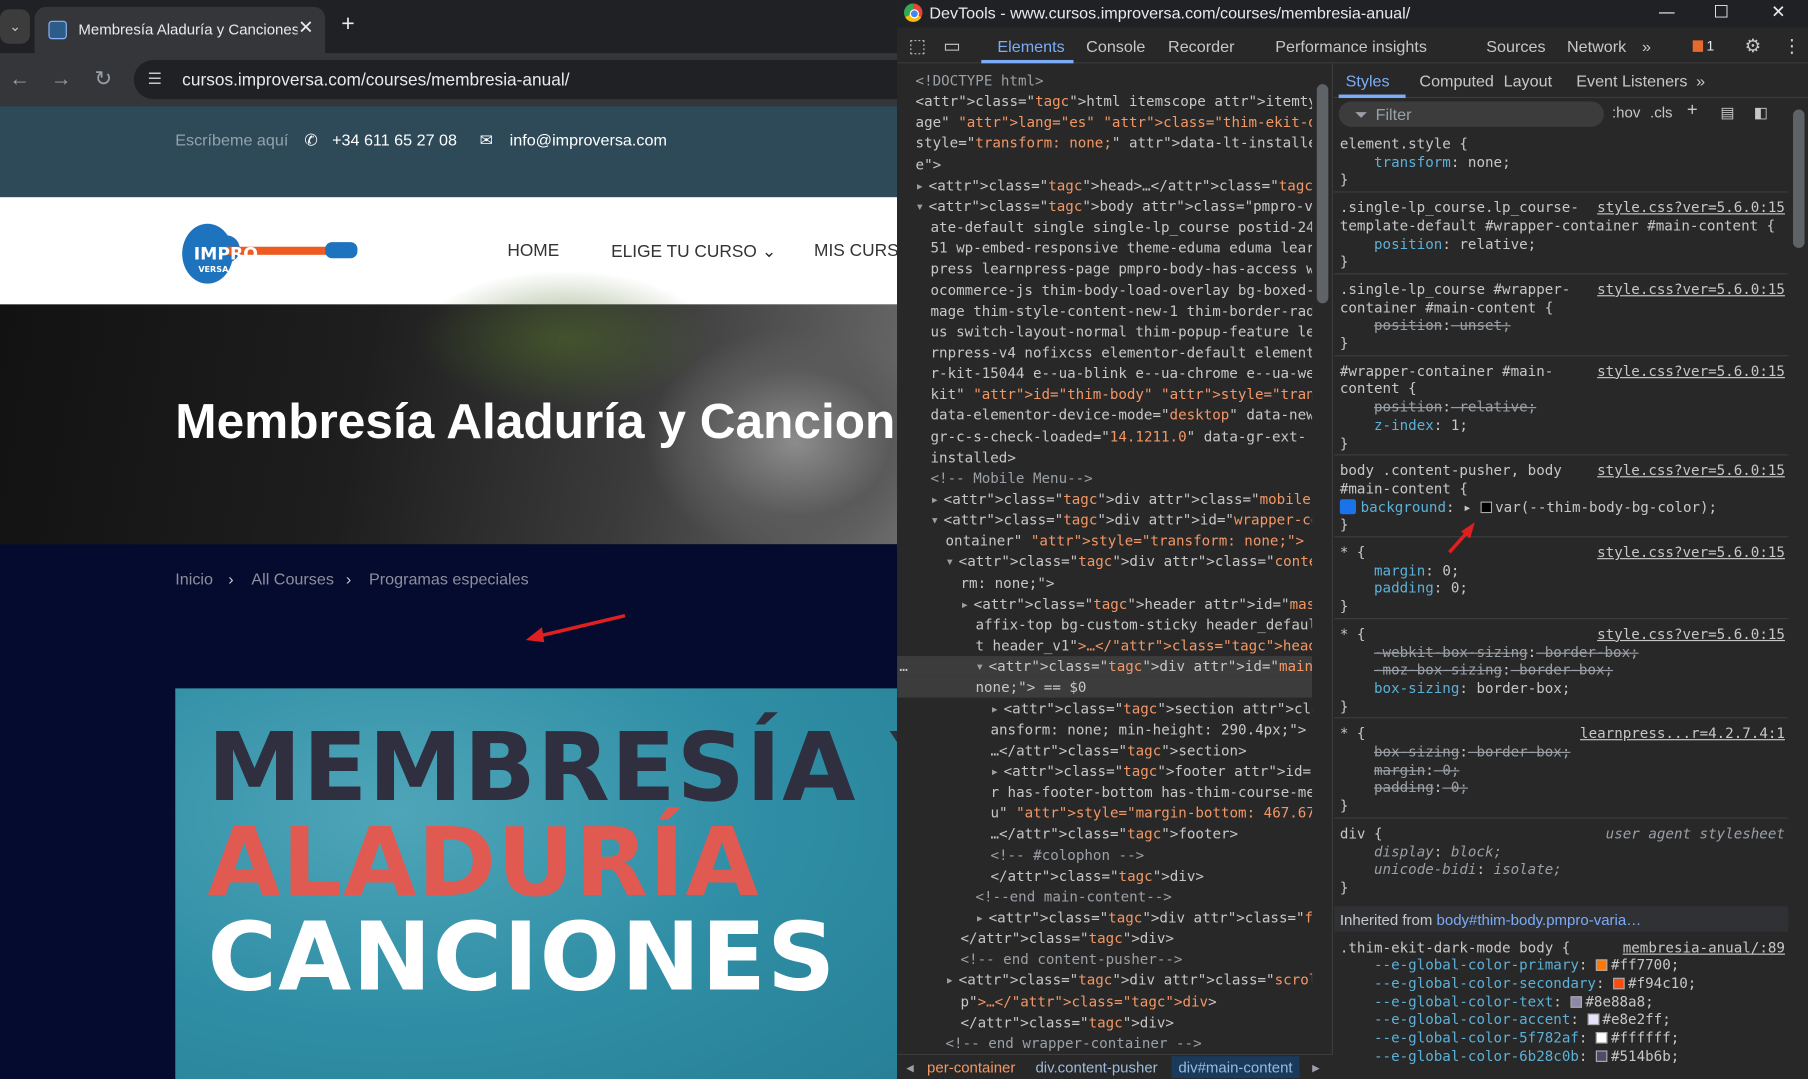 The width and height of the screenshot is (1808, 1079). What do you see at coordinates (971, 1067) in the screenshot?
I see `crumb-wrapper-container: per-container` at bounding box center [971, 1067].